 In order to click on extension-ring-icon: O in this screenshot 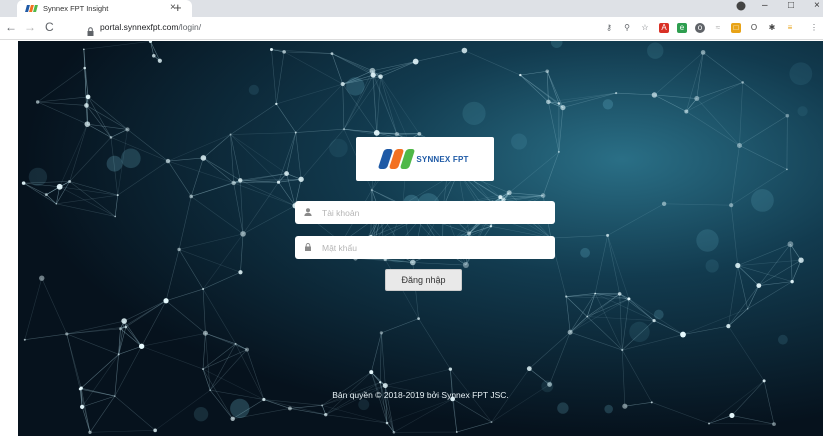, I will do `click(754, 28)`.